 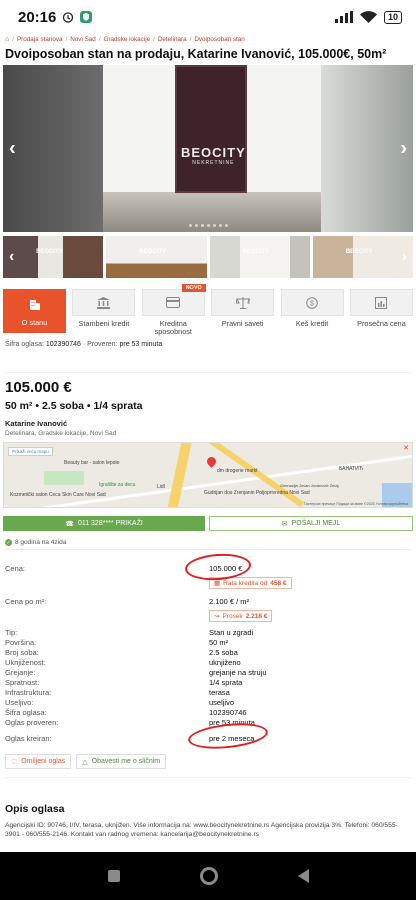 I want to click on breadcrumb-item: Novi Sad, so click(x=83, y=39).